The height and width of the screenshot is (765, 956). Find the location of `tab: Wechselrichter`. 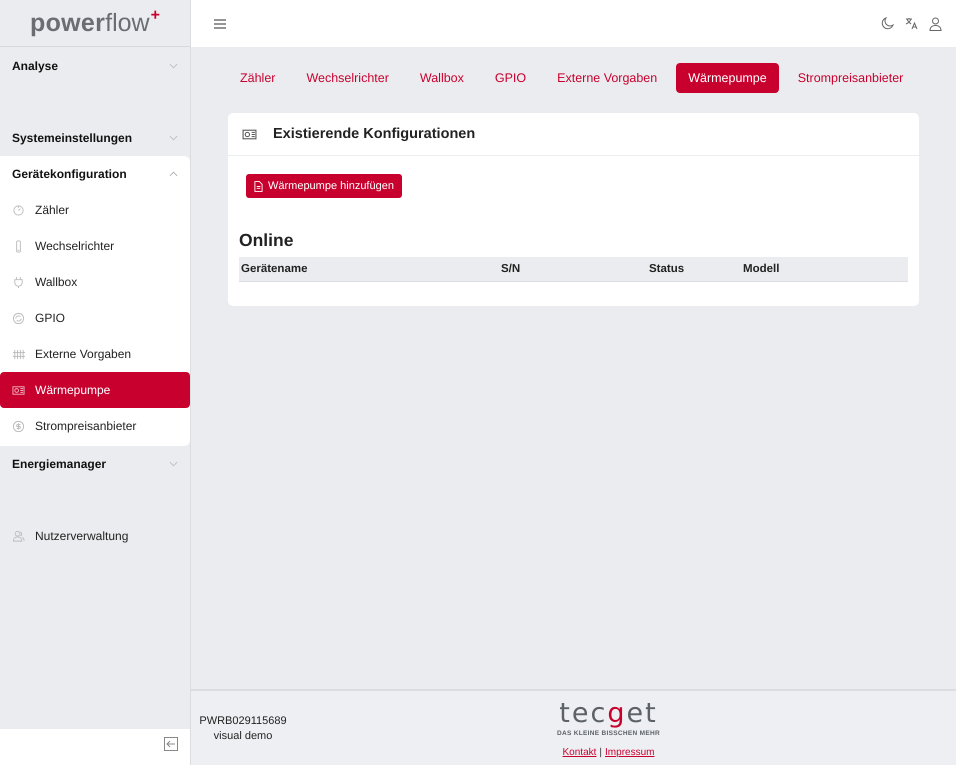

tab: Wechselrichter is located at coordinates (347, 78).